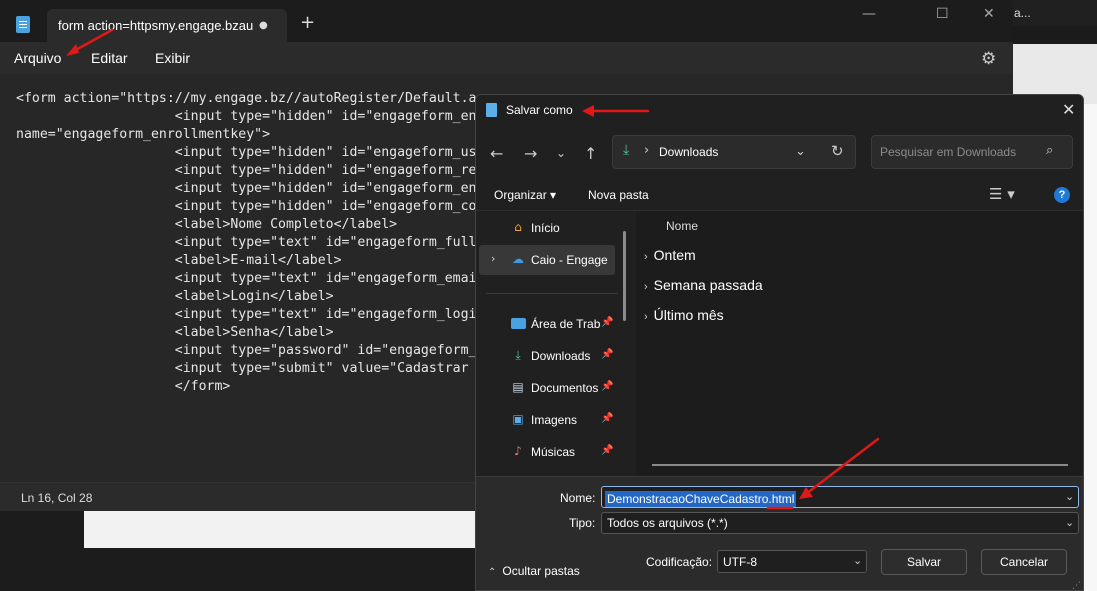 The height and width of the screenshot is (591, 1097). I want to click on code-line: <label>E-mail</label>, so click(179, 260).